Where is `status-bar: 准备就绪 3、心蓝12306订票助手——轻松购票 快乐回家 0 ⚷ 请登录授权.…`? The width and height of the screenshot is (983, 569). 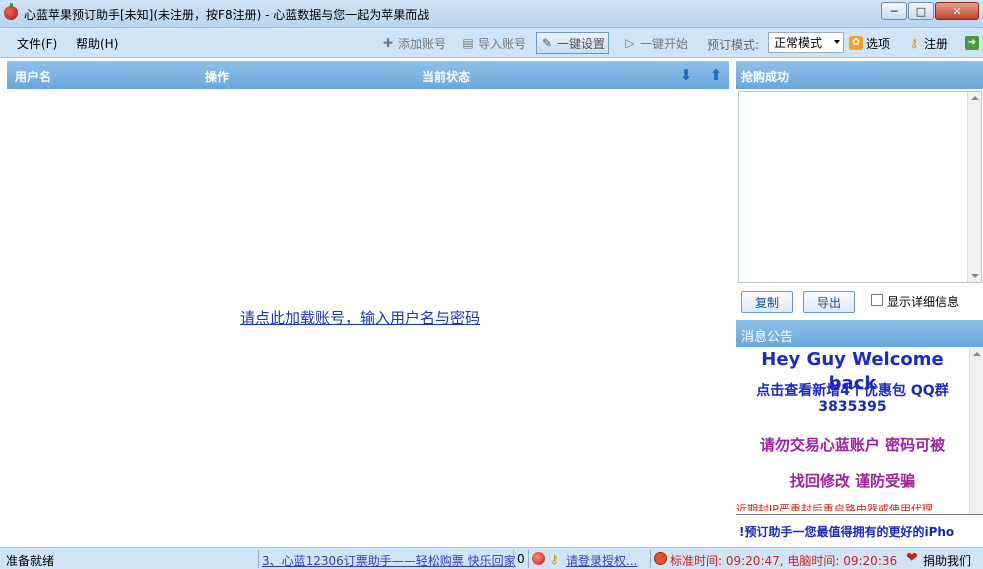
status-bar: 准备就绪 3、心蓝12306订票助手——轻松购票 快乐回家 0 ⚷ 请登录授权.… is located at coordinates (491, 558).